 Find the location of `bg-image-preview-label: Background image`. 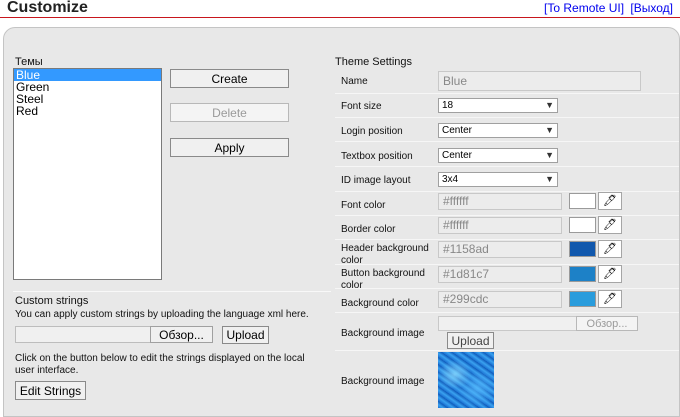

bg-image-preview-label: Background image is located at coordinates (383, 381).